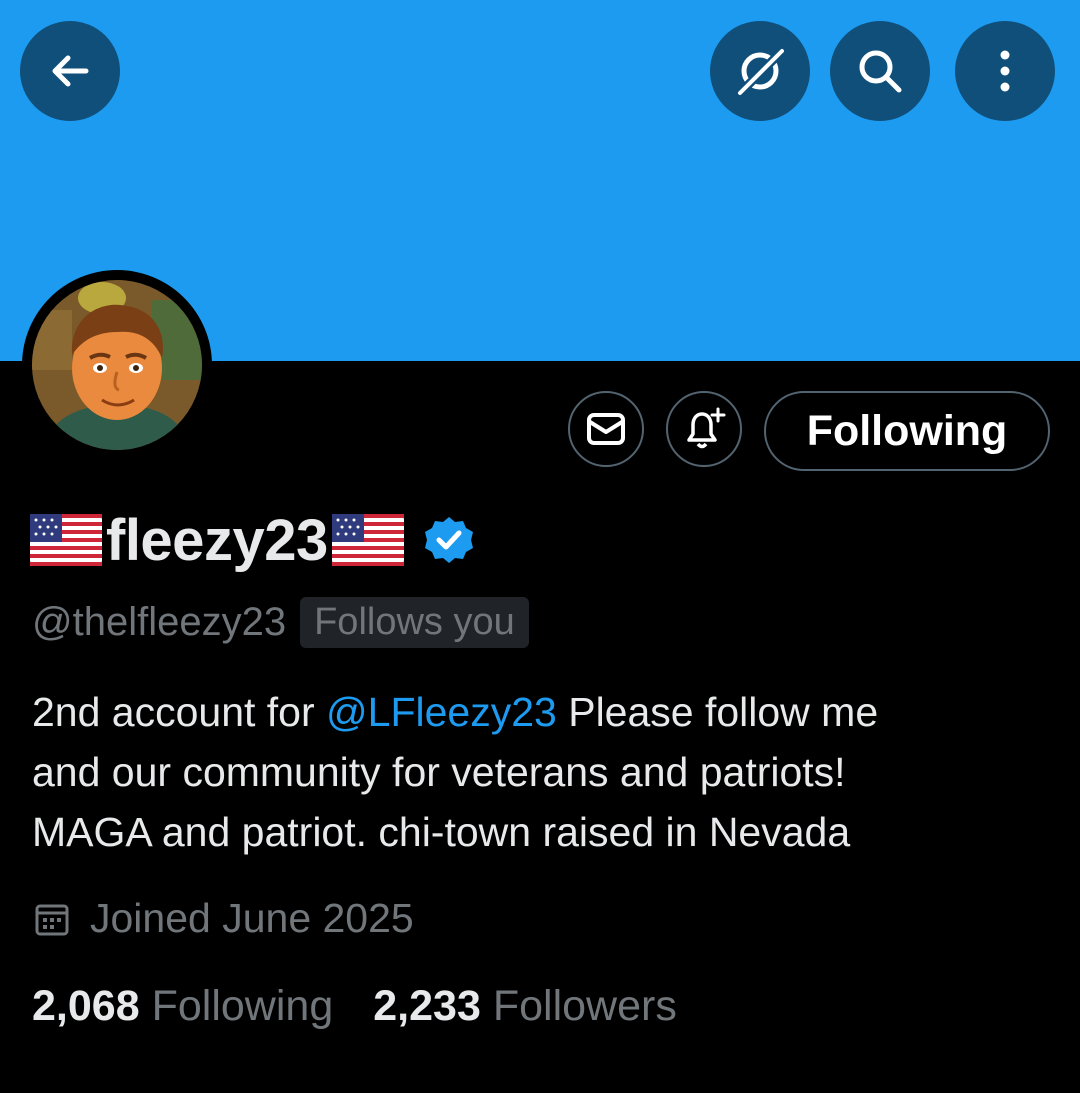  I want to click on followers-label: Followers, so click(584, 1006).